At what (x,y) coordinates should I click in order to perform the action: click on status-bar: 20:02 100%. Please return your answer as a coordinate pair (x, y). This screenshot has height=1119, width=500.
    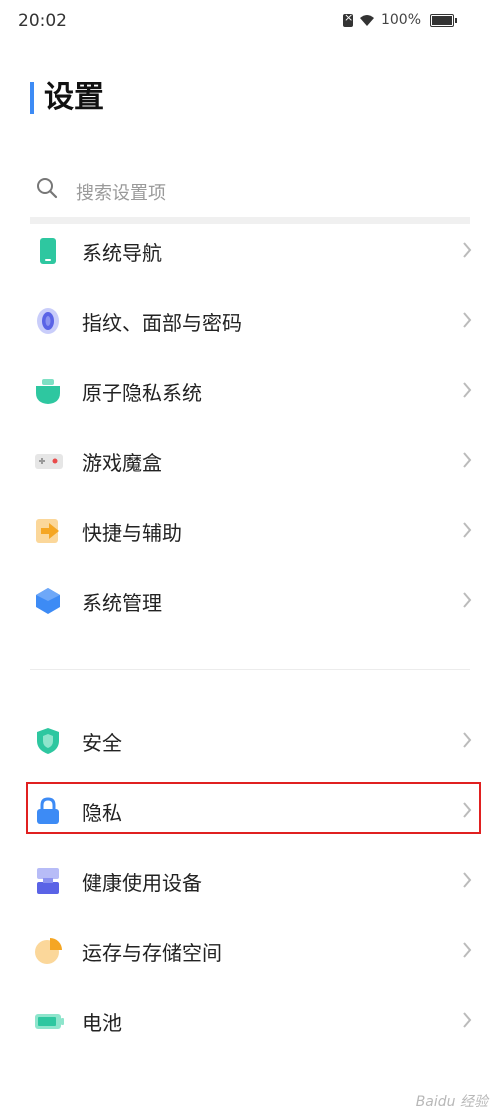
    Looking at the image, I should click on (250, 22).